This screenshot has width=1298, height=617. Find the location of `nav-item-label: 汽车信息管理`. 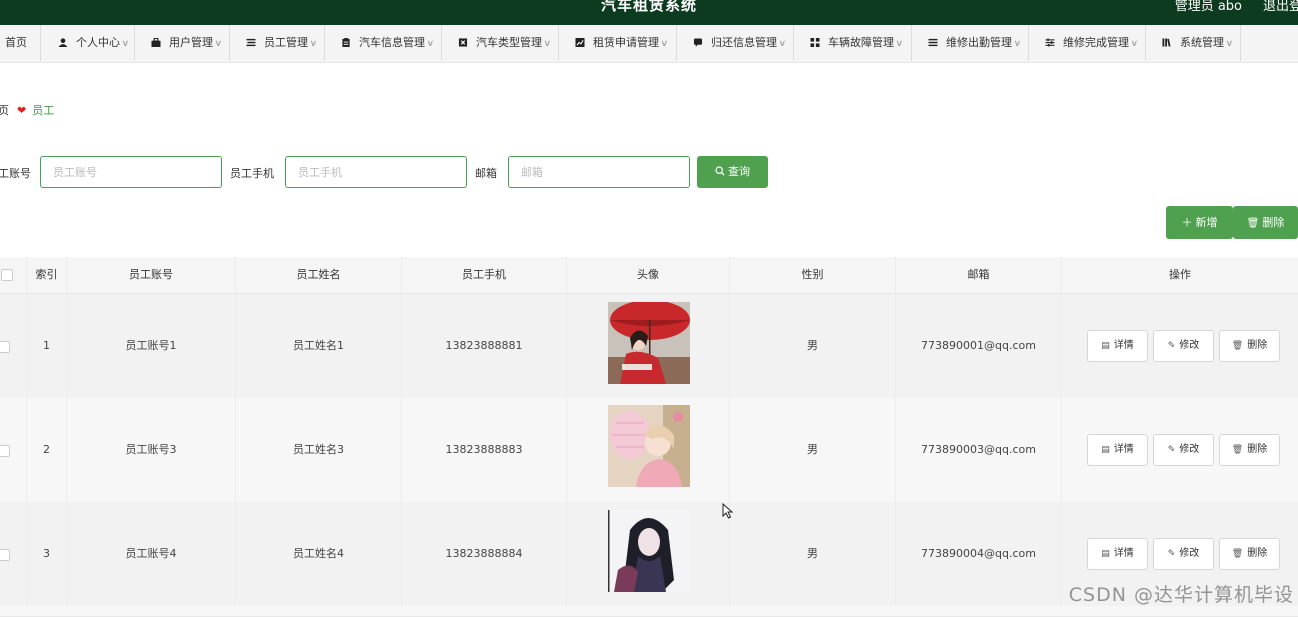

nav-item-label: 汽车信息管理 is located at coordinates (392, 42).